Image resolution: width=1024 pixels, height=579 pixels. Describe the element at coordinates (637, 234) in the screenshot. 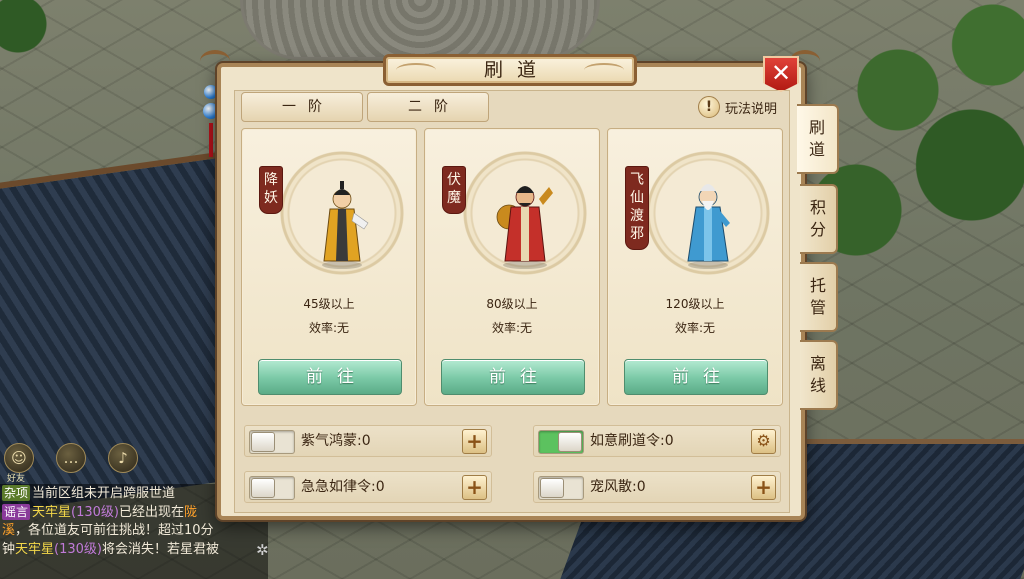

I see `card-name-char: 邪` at that location.